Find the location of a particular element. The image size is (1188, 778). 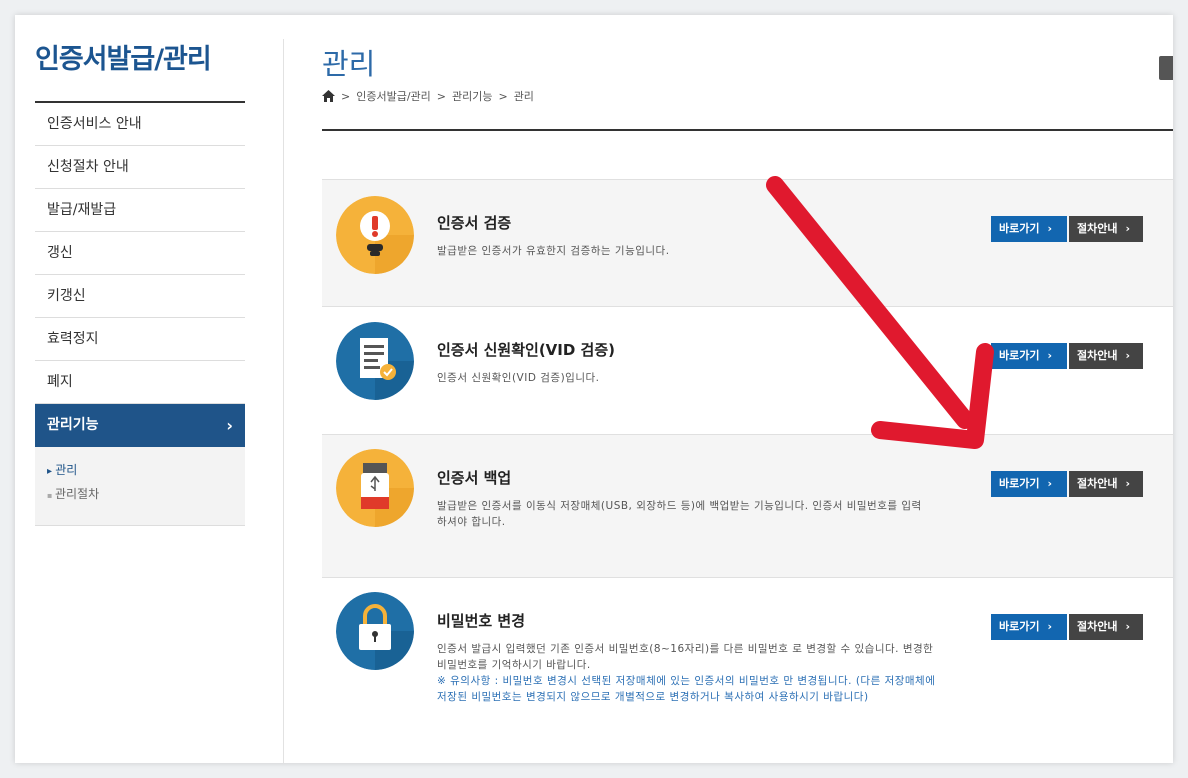

sidebar-item-revoke: 폐지 is located at coordinates (140, 382).